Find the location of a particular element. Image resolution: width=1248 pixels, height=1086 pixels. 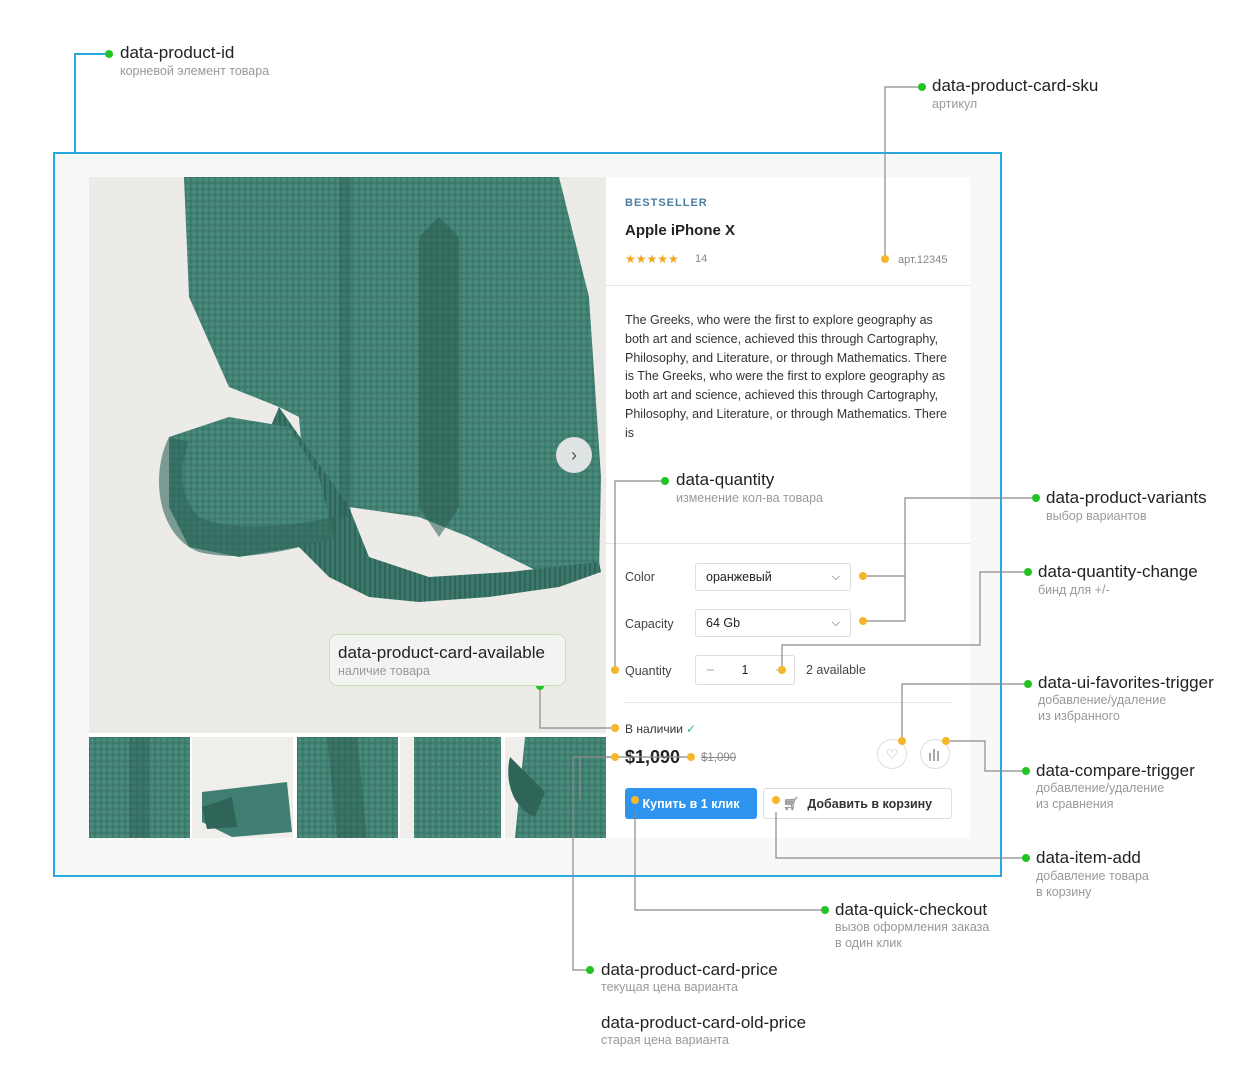

annotation-compare-sub2: из сравнения is located at coordinates (1075, 804).